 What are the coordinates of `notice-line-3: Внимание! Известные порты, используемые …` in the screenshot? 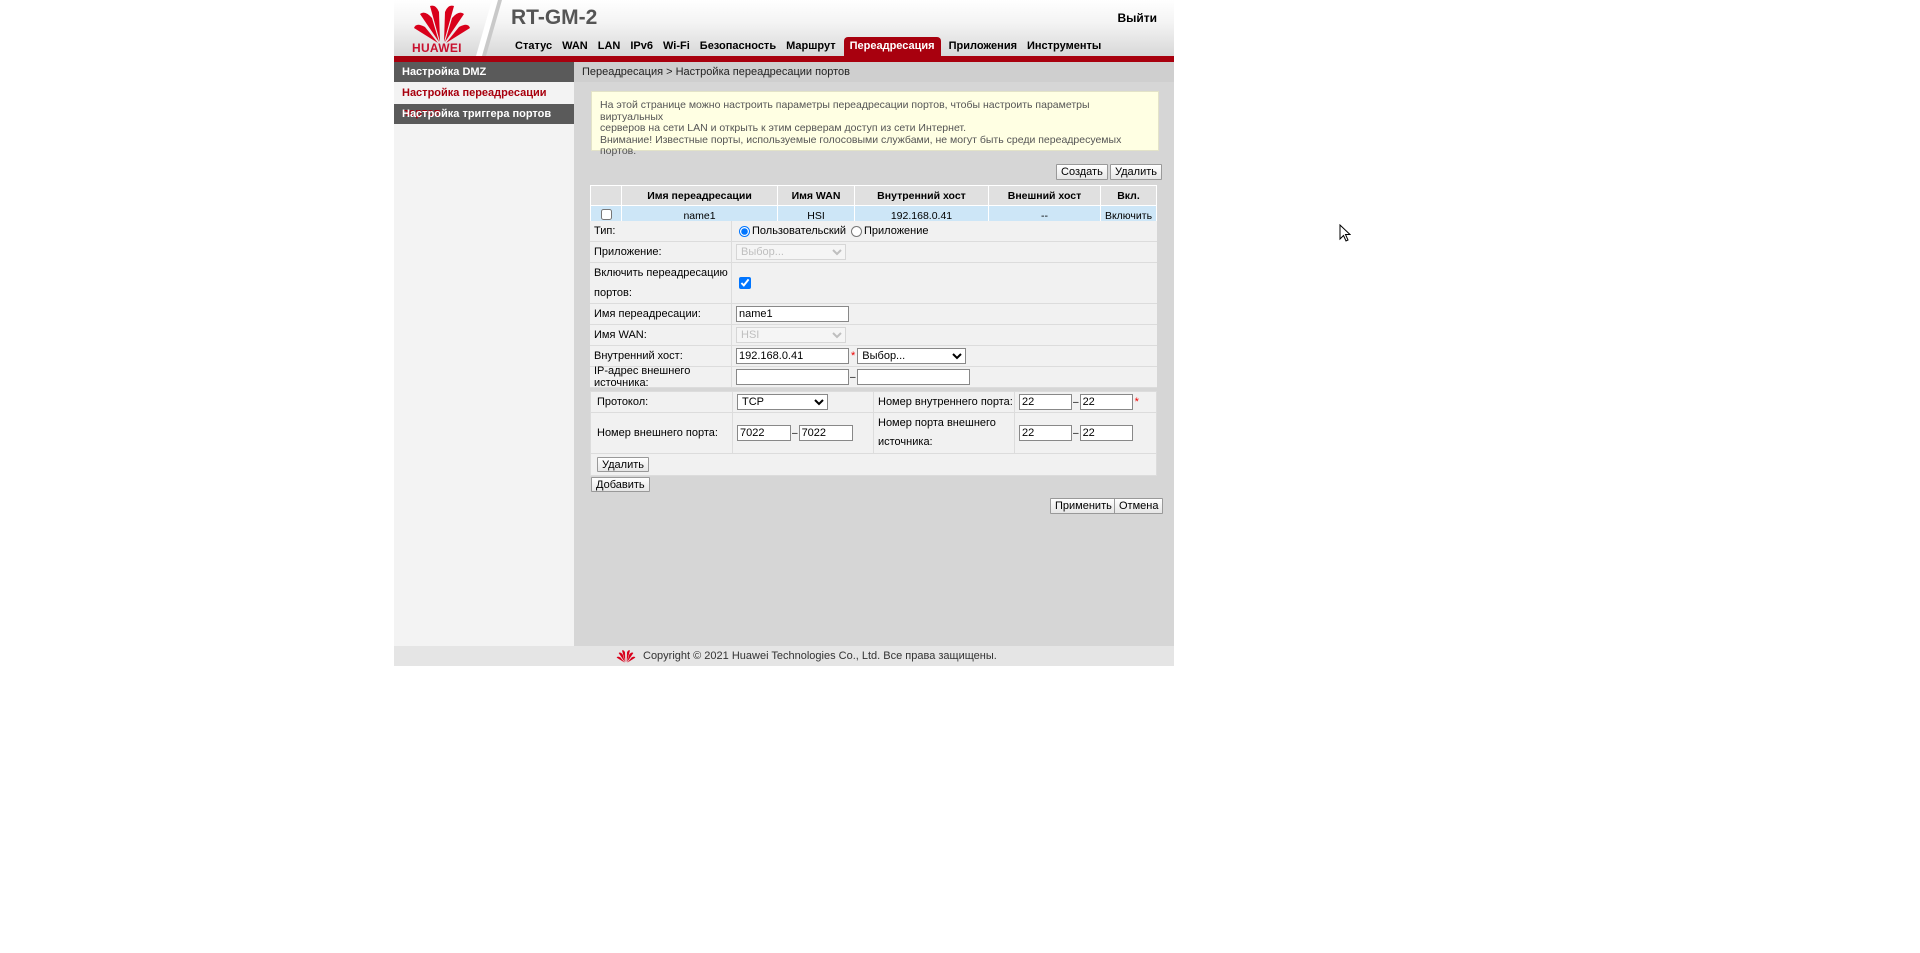 It's located at (861, 145).